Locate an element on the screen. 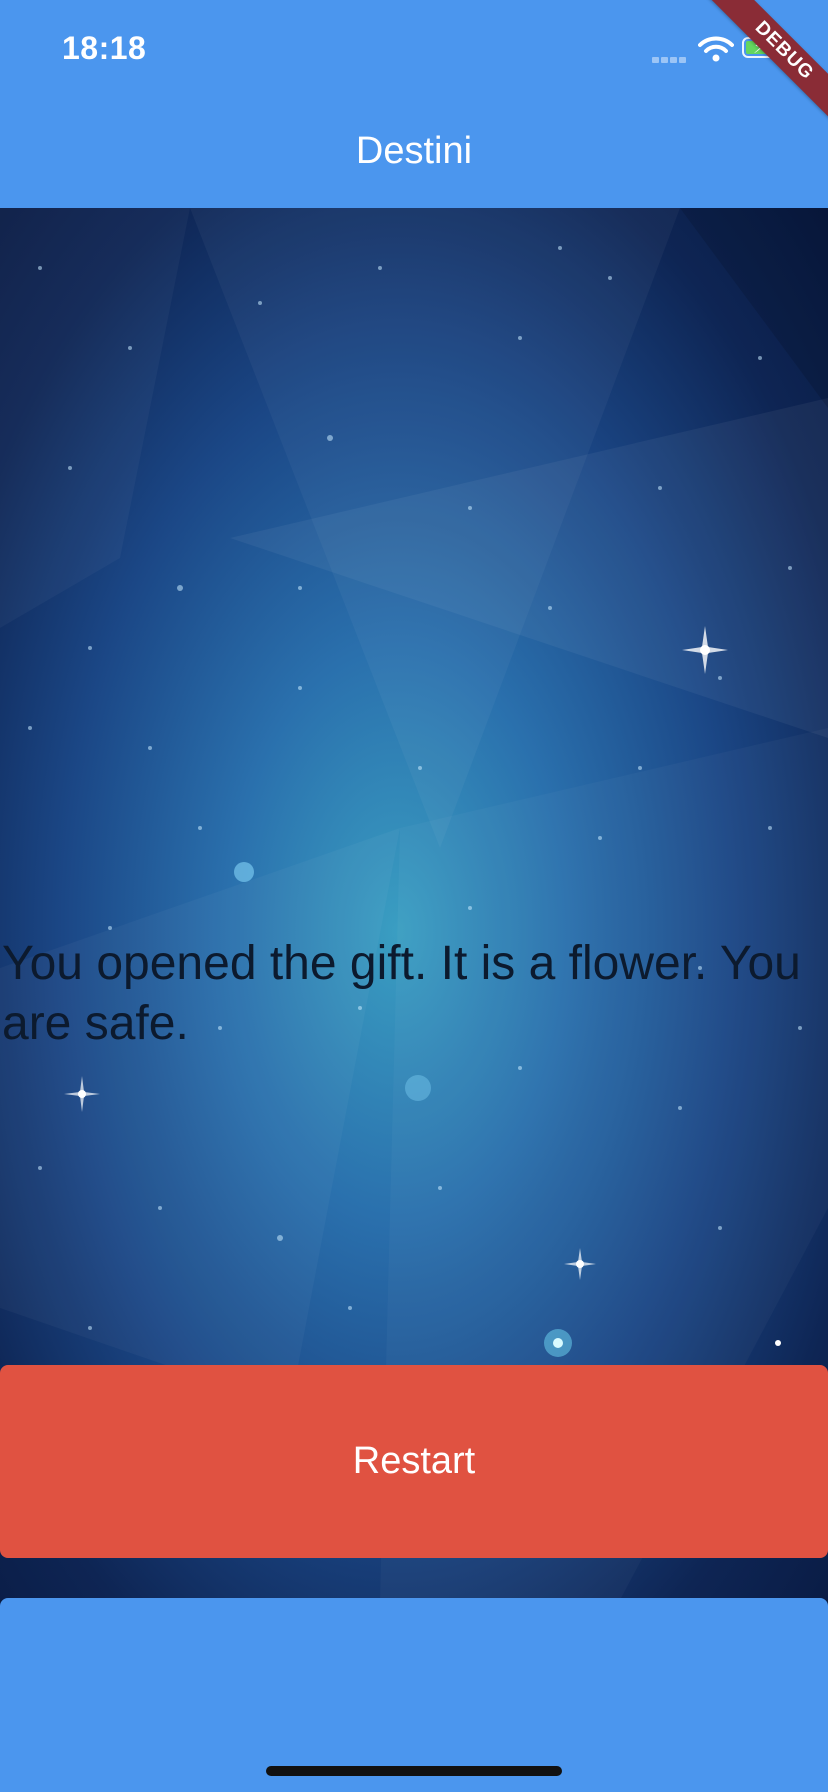 Image resolution: width=828 pixels, height=1792 pixels. status-time: 18:18 is located at coordinates (104, 48).